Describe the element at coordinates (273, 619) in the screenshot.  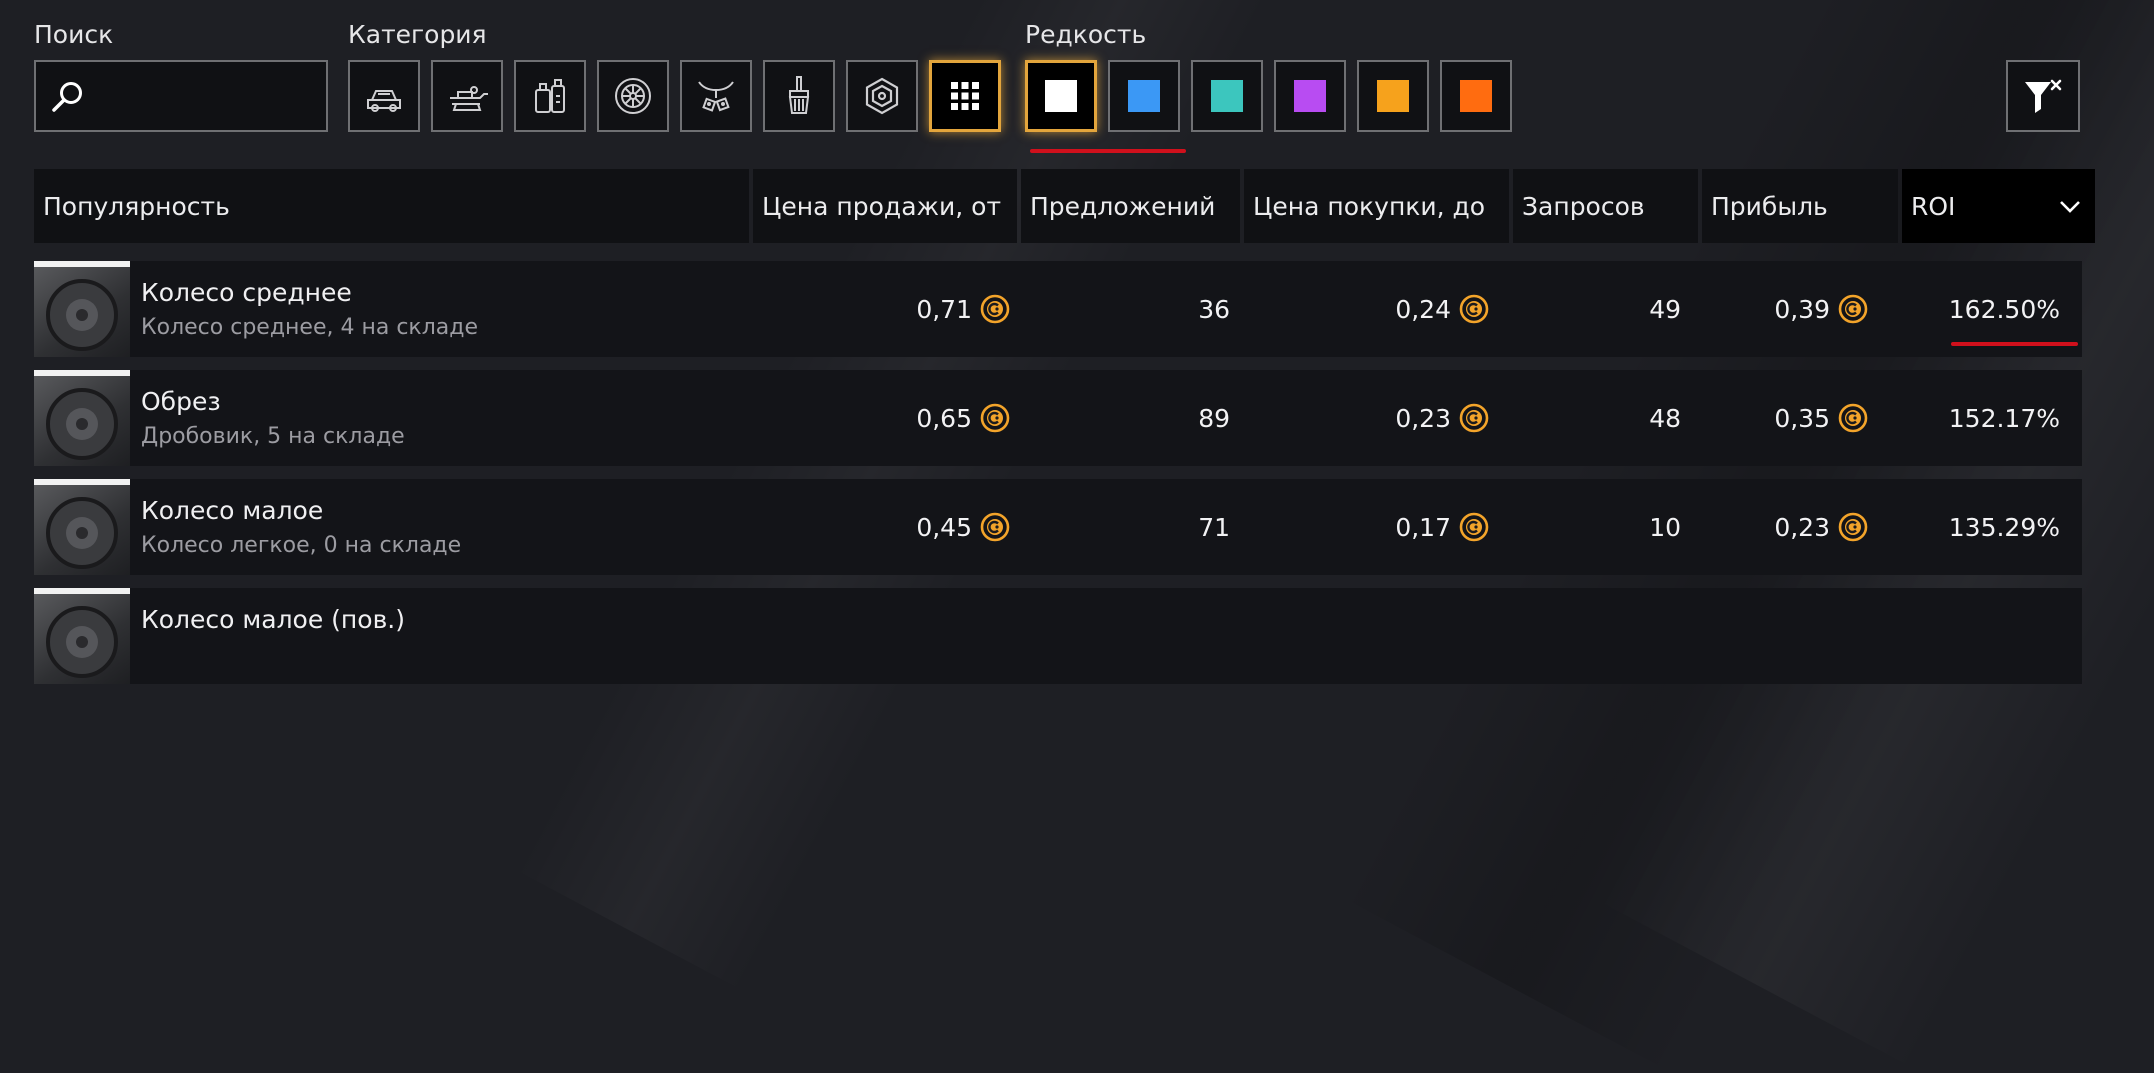
I see `item-name: Колесо малое (пов.)` at that location.